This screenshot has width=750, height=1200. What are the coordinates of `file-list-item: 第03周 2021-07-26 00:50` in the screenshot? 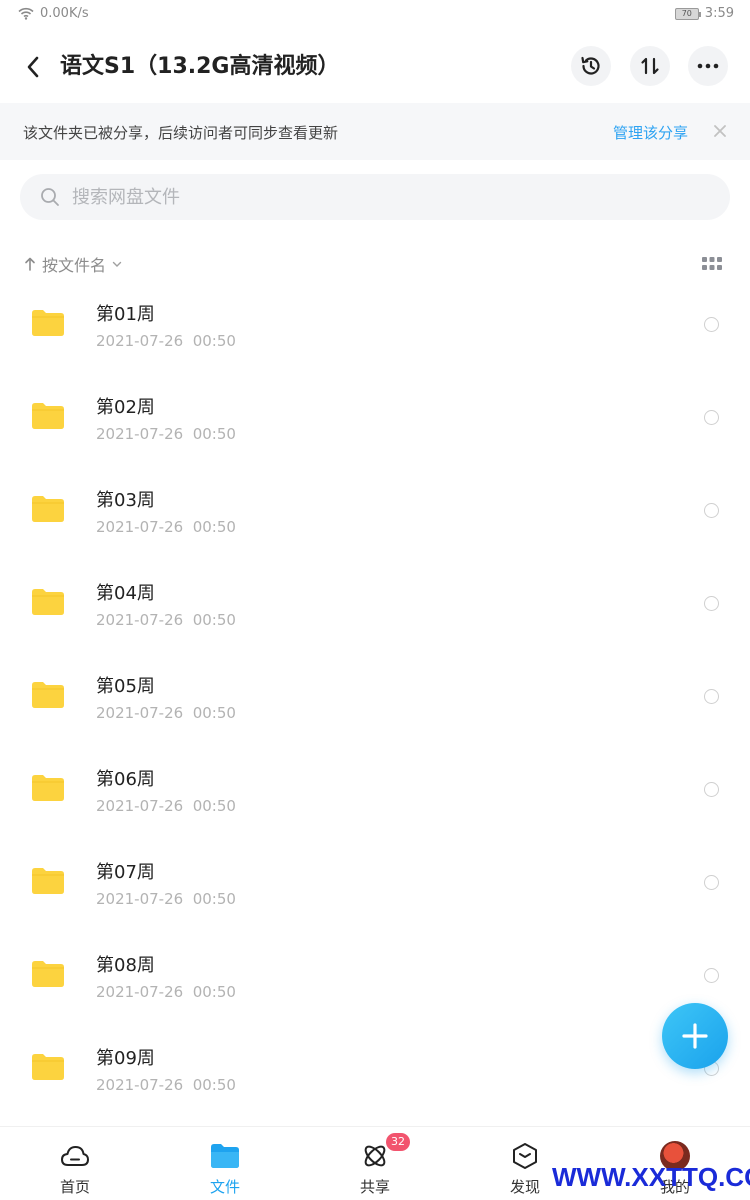 It's located at (375, 512).